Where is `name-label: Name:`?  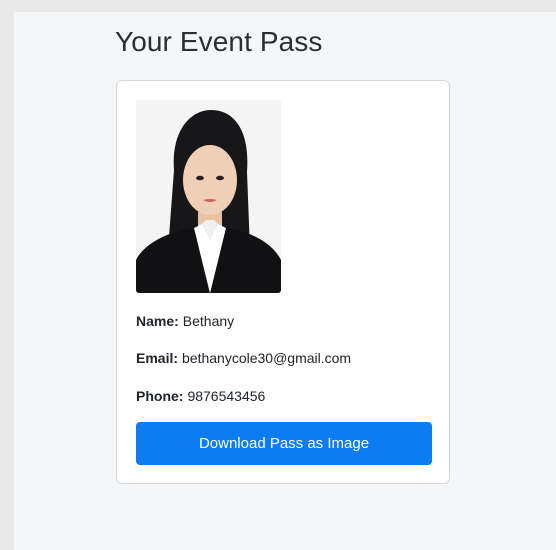 name-label: Name: is located at coordinates (157, 321).